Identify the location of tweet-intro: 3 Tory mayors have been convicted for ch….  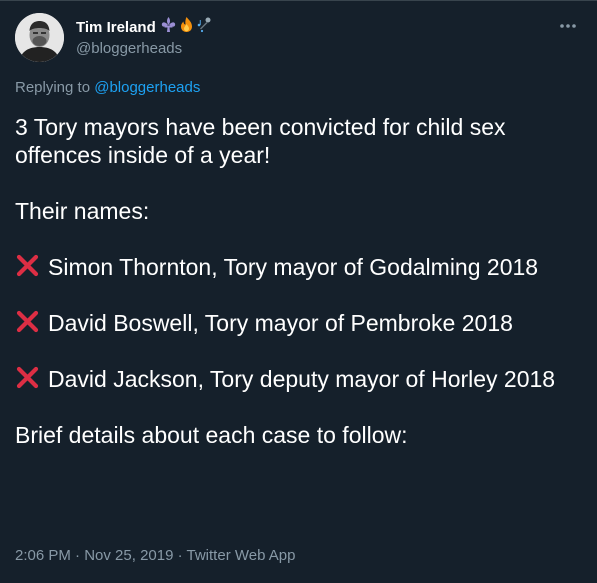
(260, 141).